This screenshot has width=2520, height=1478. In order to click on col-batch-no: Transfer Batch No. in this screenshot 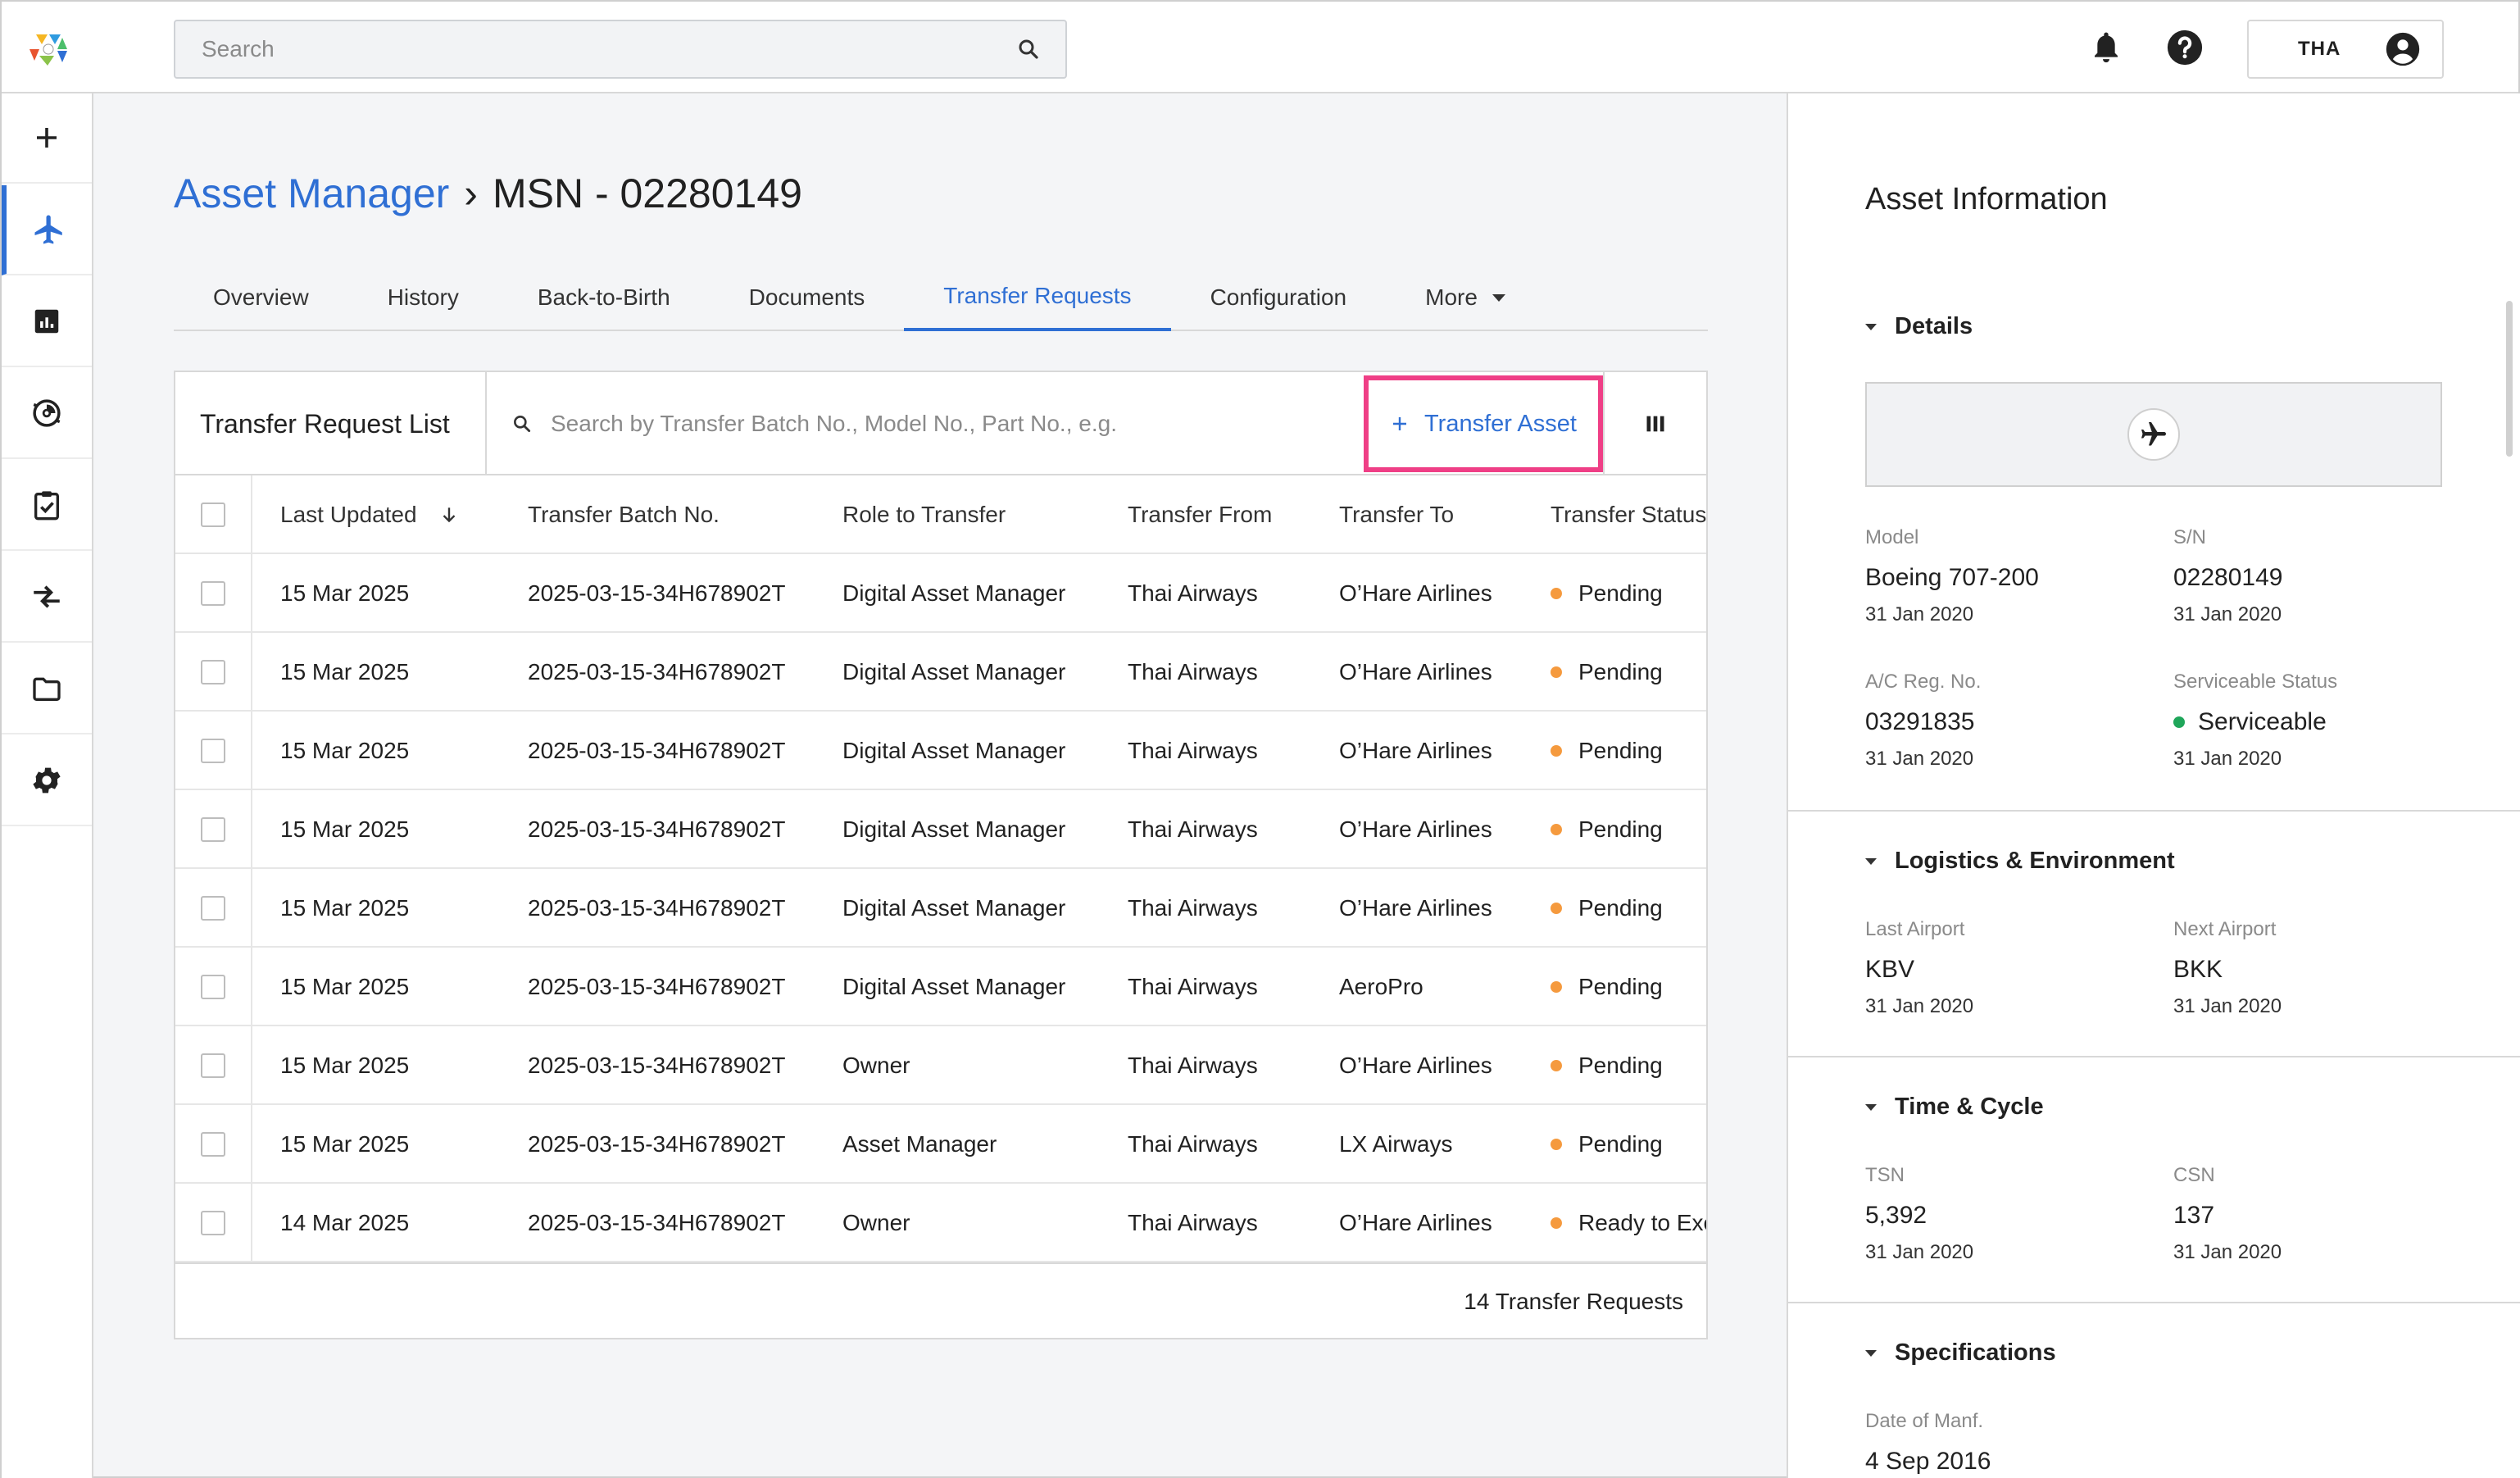, I will do `click(624, 515)`.